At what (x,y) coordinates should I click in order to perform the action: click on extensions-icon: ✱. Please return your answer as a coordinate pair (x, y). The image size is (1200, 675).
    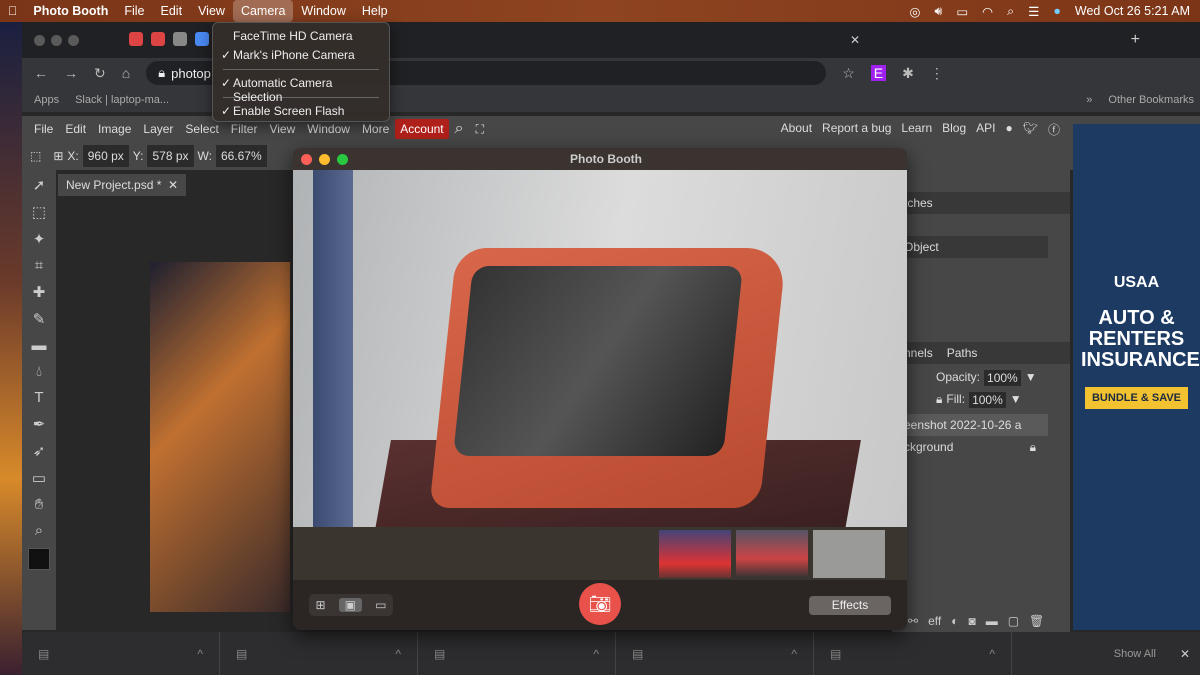
    Looking at the image, I should click on (908, 73).